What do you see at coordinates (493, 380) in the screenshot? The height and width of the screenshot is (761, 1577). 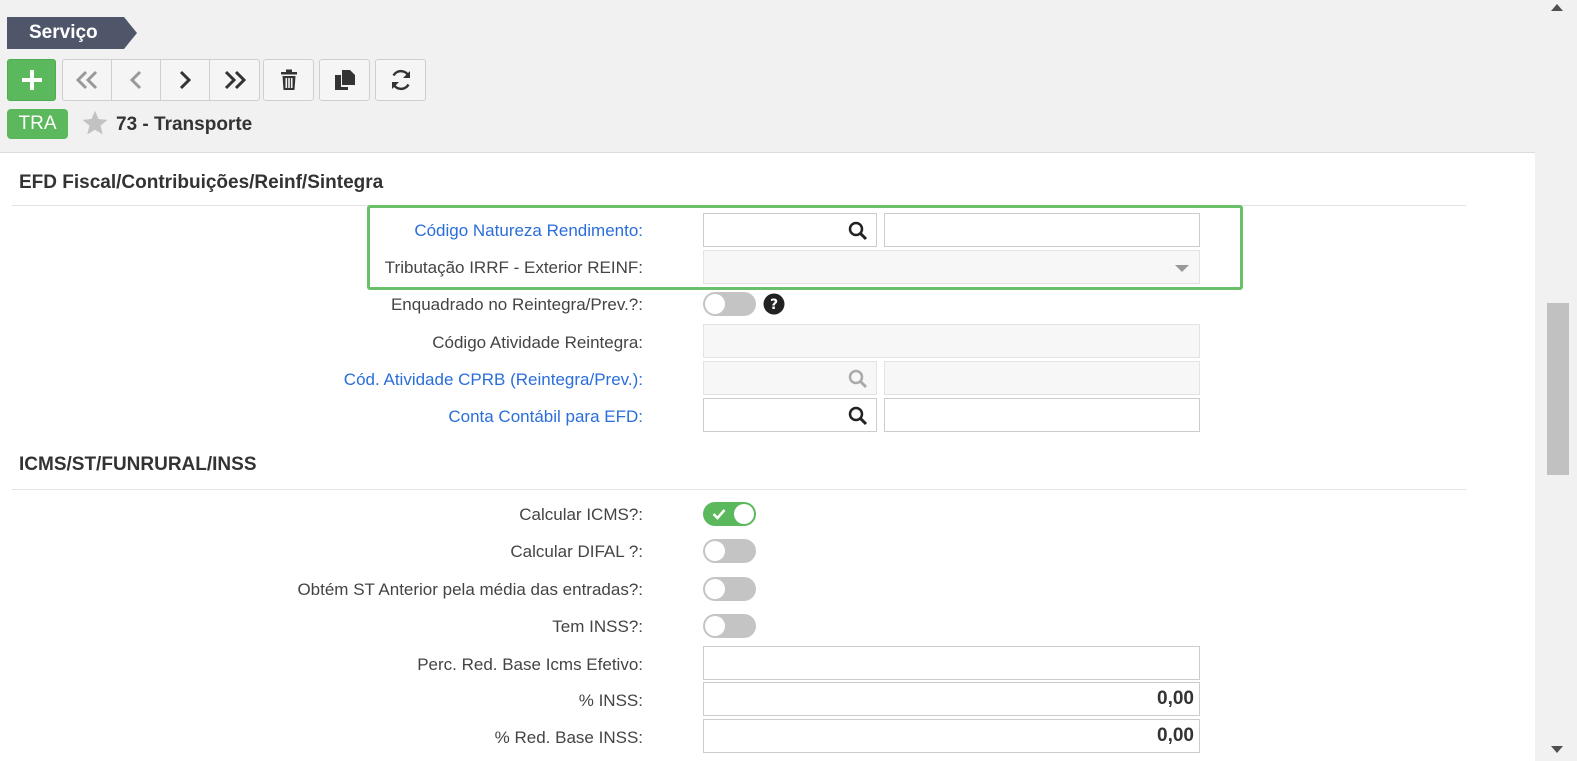 I see `cod-atividade-cprb-label: Cód. Atividade CPRB (Reintegra/Prev.):` at bounding box center [493, 380].